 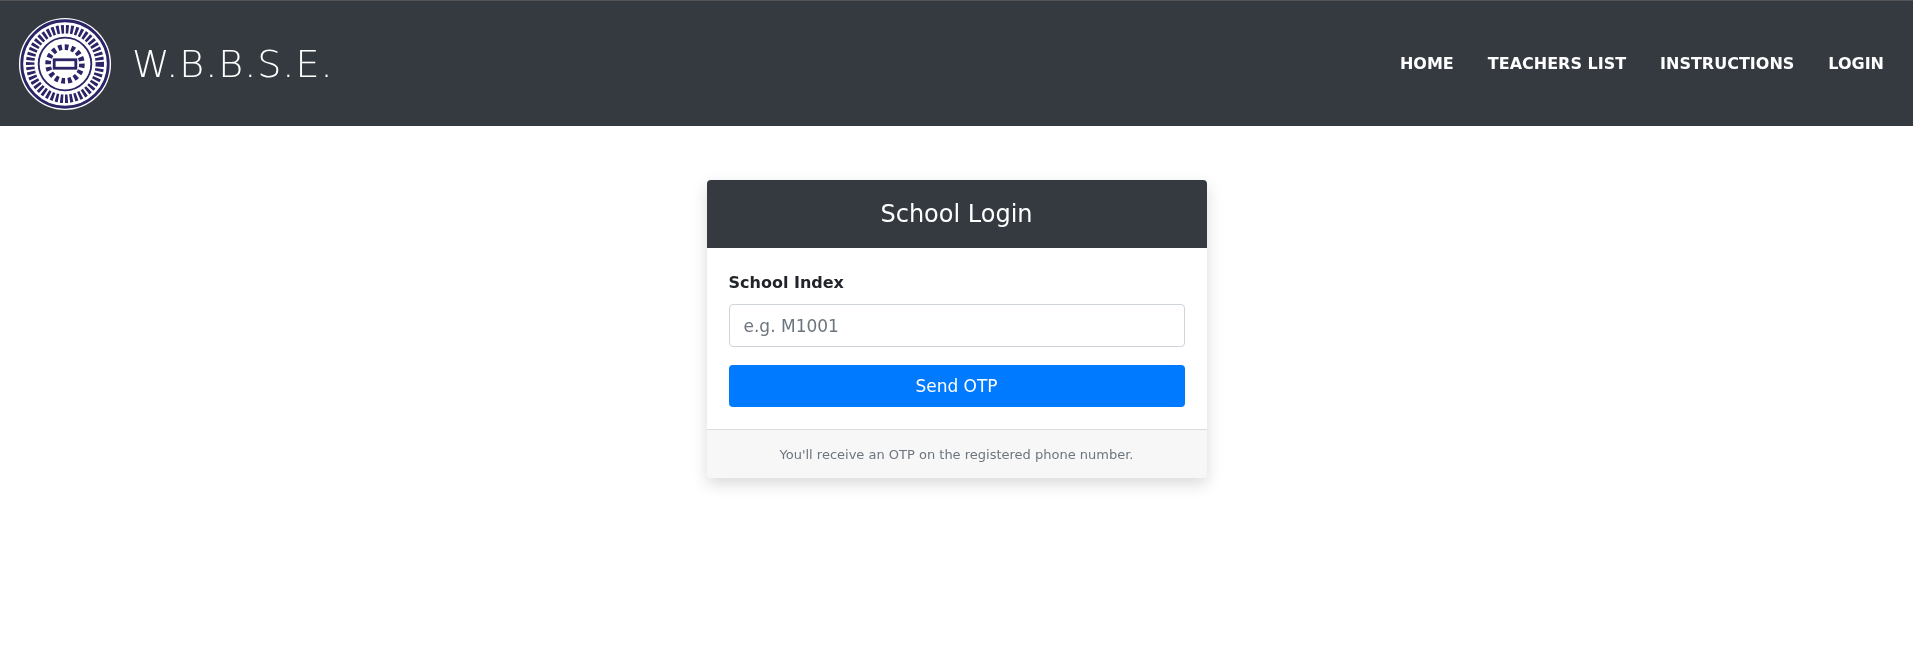 I want to click on brand-name: W.B.B.S.E., so click(x=233, y=63).